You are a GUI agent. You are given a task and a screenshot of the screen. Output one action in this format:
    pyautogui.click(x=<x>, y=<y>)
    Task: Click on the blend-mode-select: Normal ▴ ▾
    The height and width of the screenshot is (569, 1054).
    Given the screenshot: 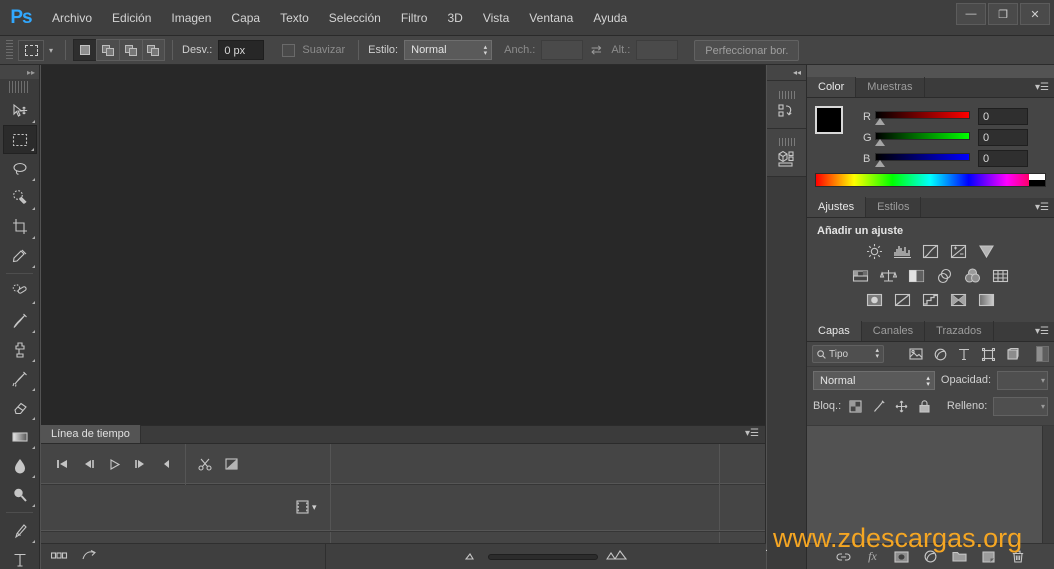 What is the action you would take?
    pyautogui.click(x=874, y=380)
    